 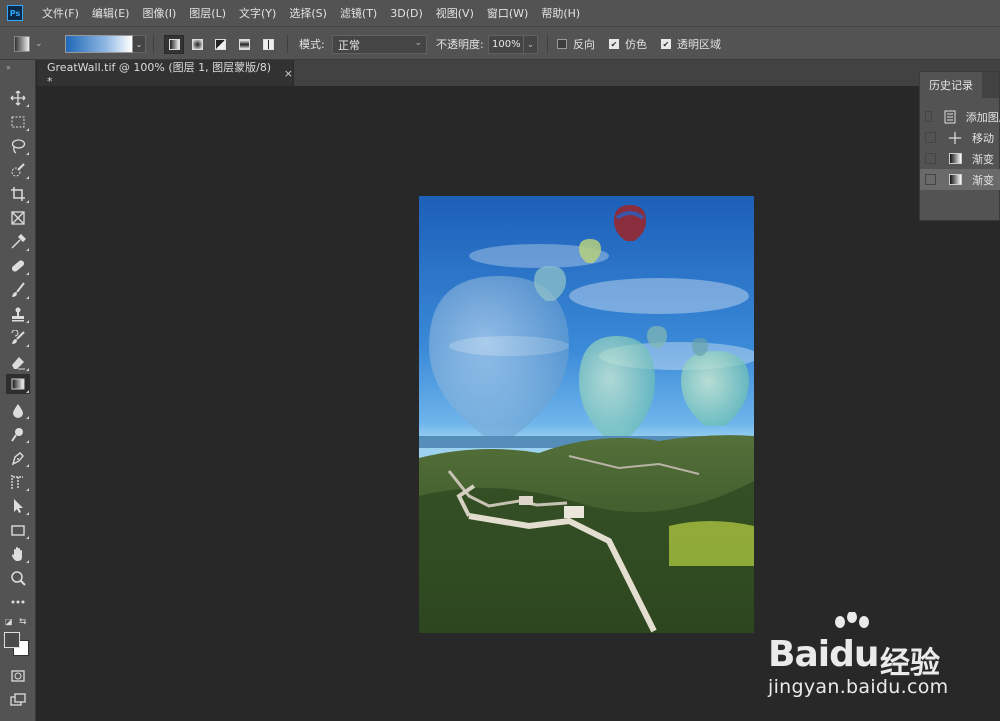 What do you see at coordinates (699, 44) in the screenshot?
I see `transparency-label: 透明区域` at bounding box center [699, 44].